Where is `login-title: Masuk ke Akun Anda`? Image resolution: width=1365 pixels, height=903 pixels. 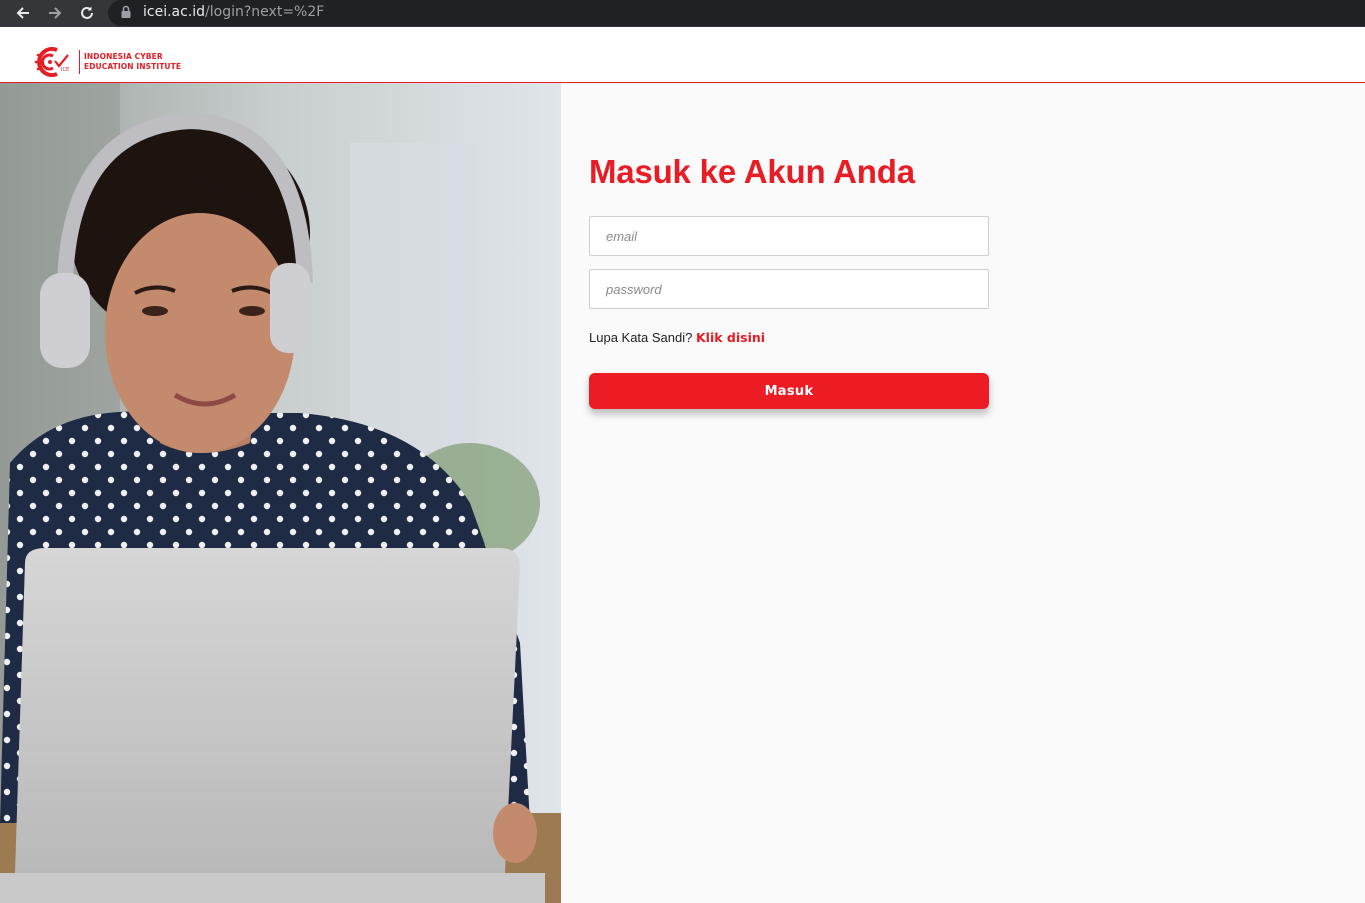
login-title: Masuk ke Akun Anda is located at coordinates (752, 171).